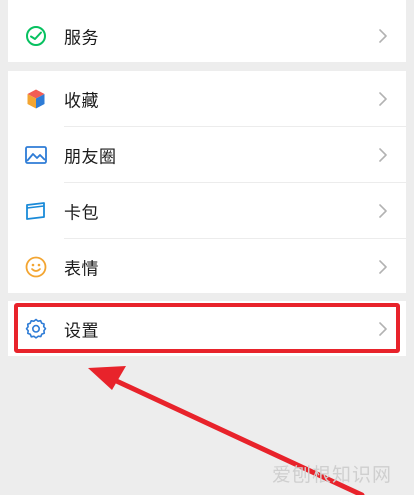  I want to click on service-section: 服务, so click(207, 31).